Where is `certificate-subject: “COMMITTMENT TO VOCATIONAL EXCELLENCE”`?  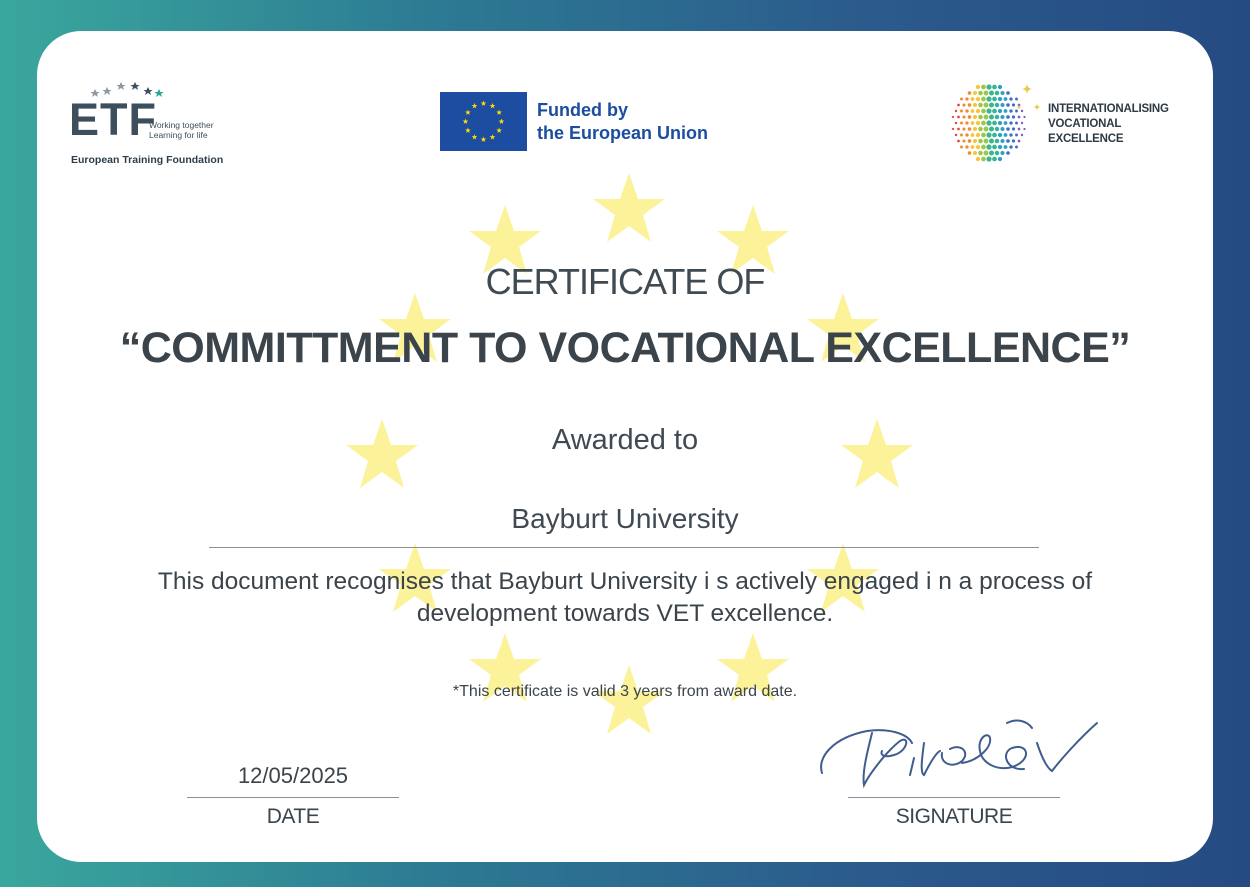 certificate-subject: “COMMITTMENT TO VOCATIONAL EXCELLENCE” is located at coordinates (625, 348).